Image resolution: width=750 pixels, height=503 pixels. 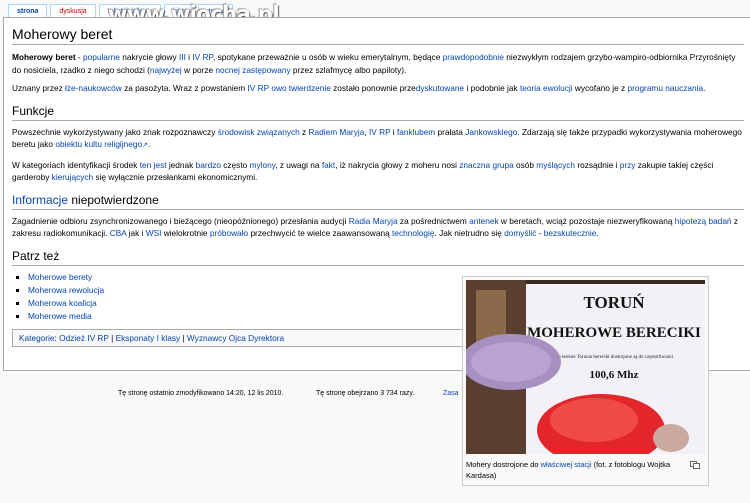 I want to click on link-programu-nauczania: programu nauczania, so click(x=665, y=88).